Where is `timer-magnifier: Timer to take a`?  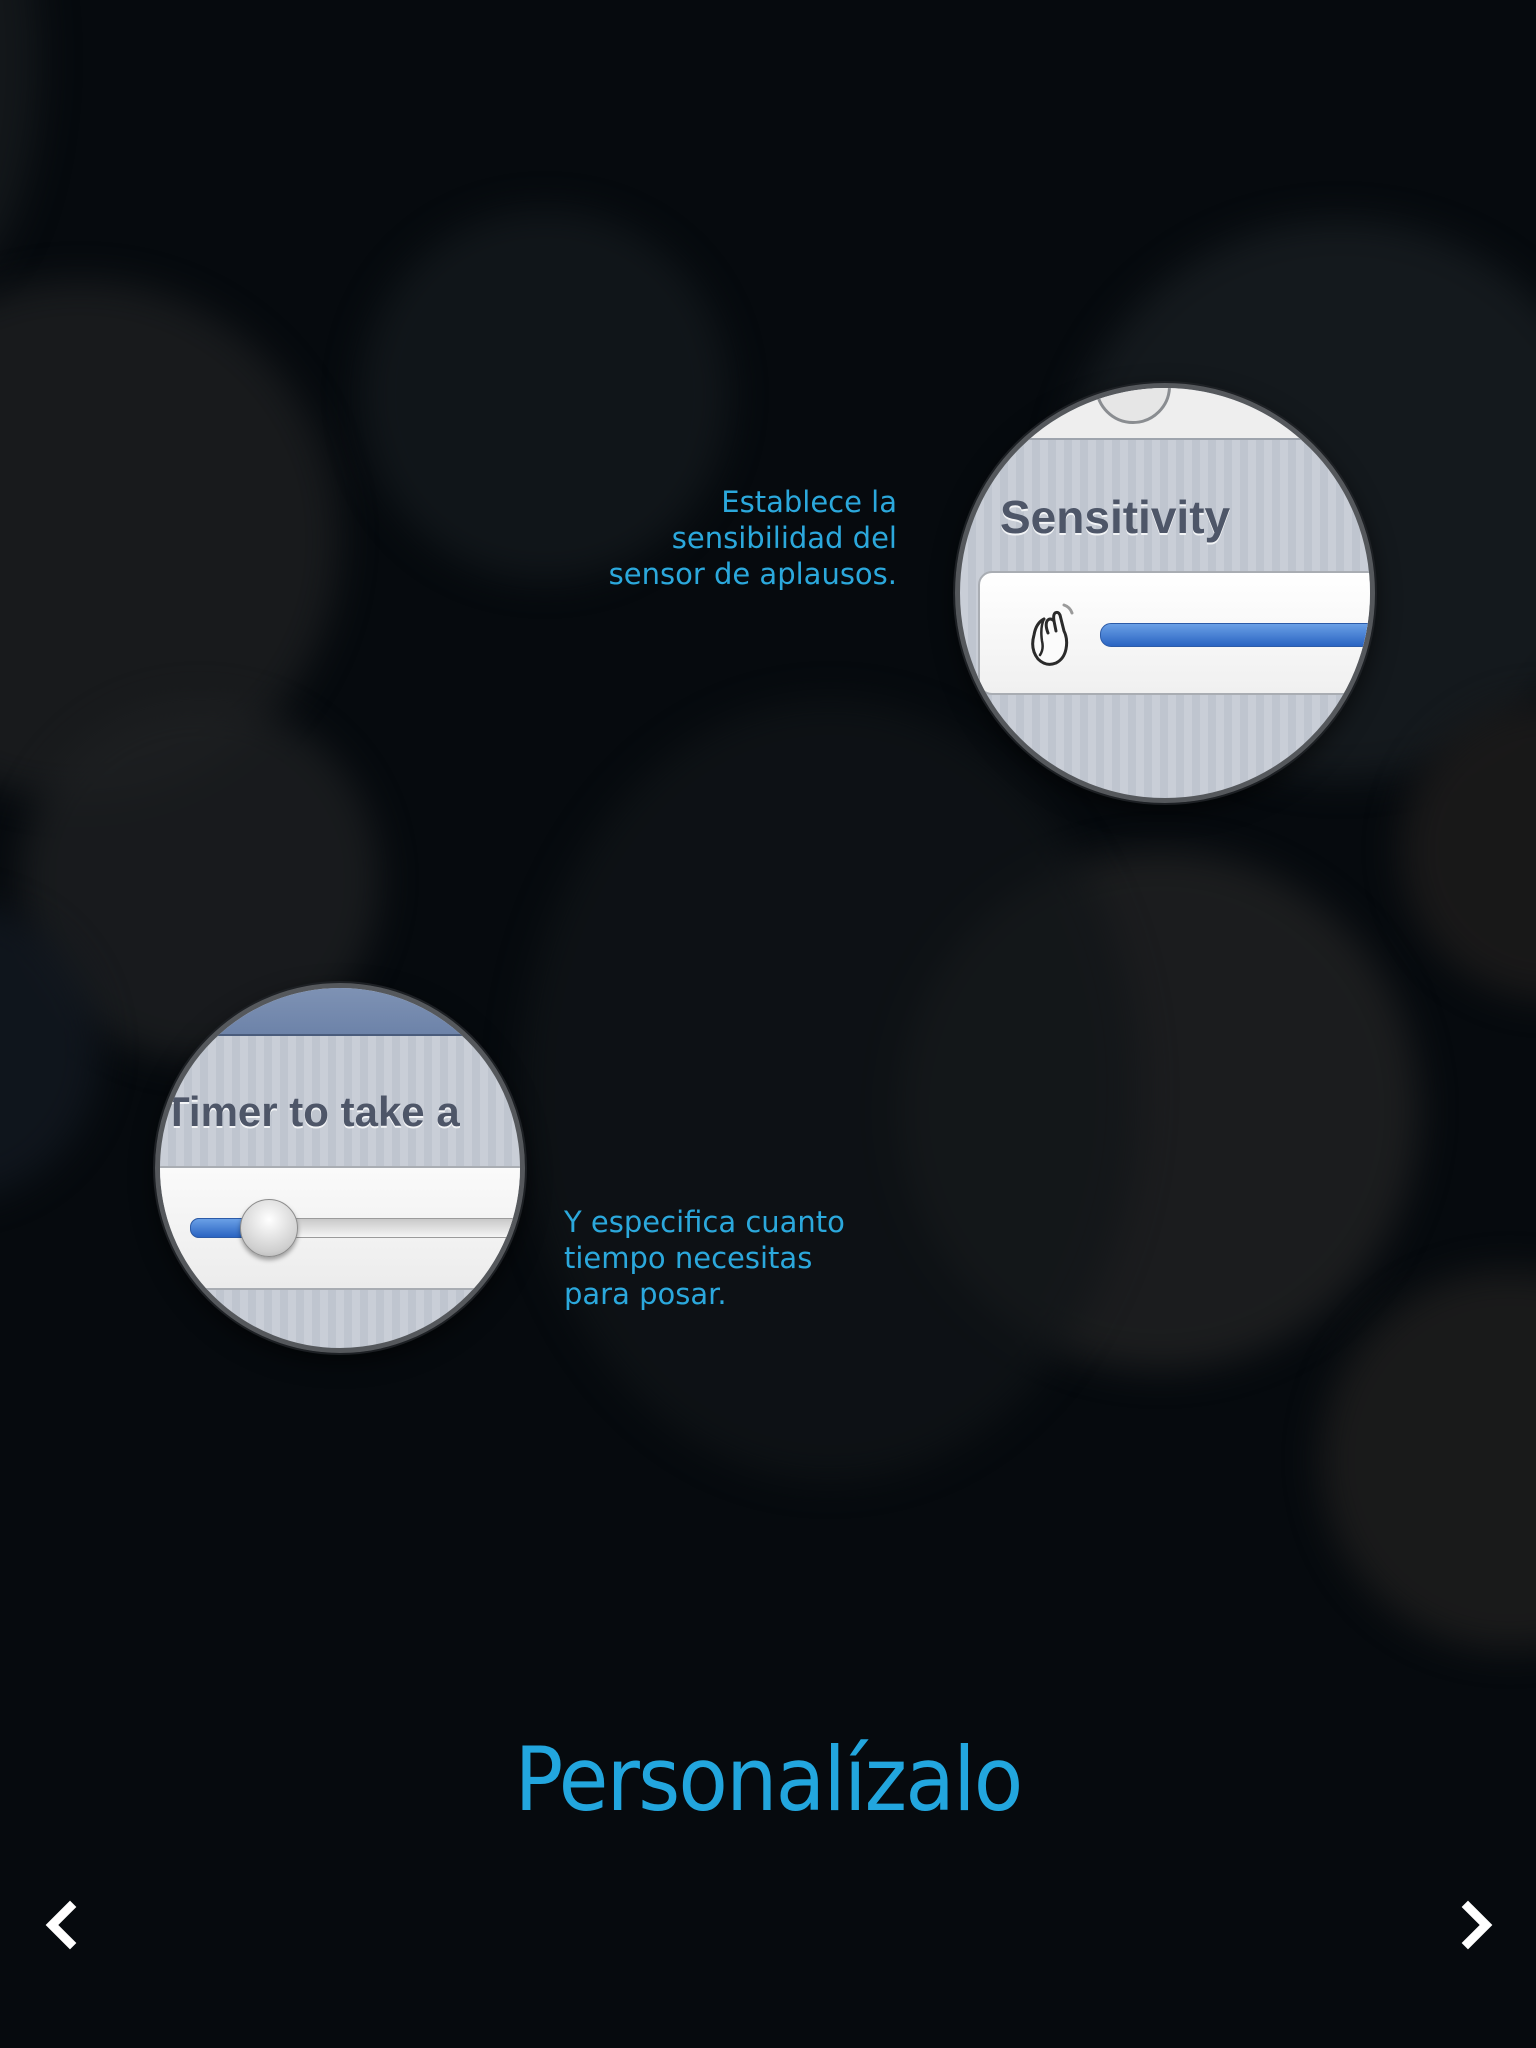
timer-magnifier: Timer to take a is located at coordinates (340, 1168).